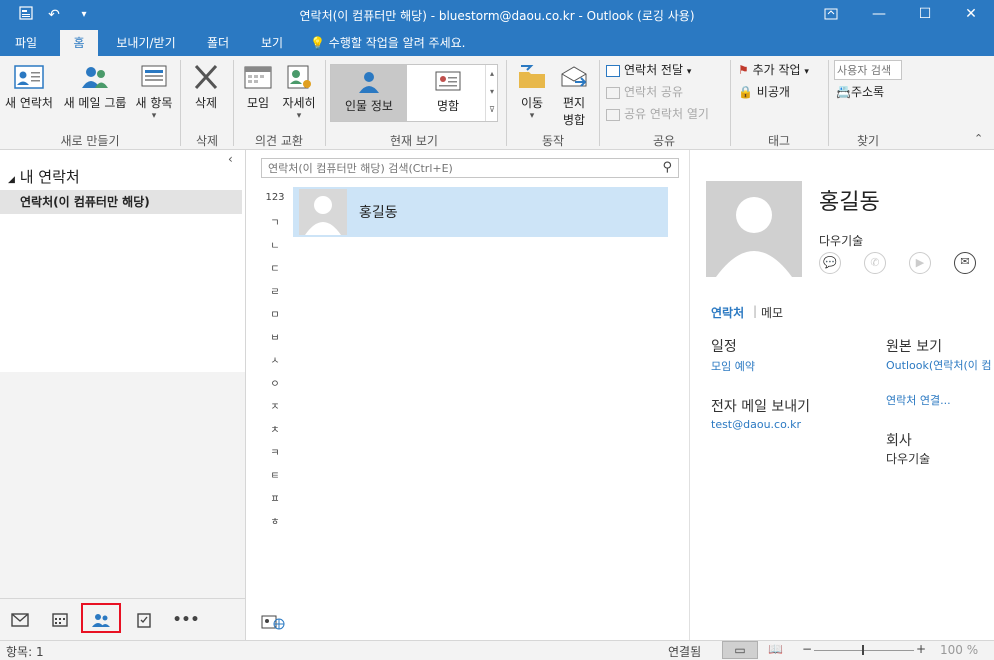 The width and height of the screenshot is (994, 660). Describe the element at coordinates (553, 141) in the screenshot. I see `group-label-actions: 동작` at that location.